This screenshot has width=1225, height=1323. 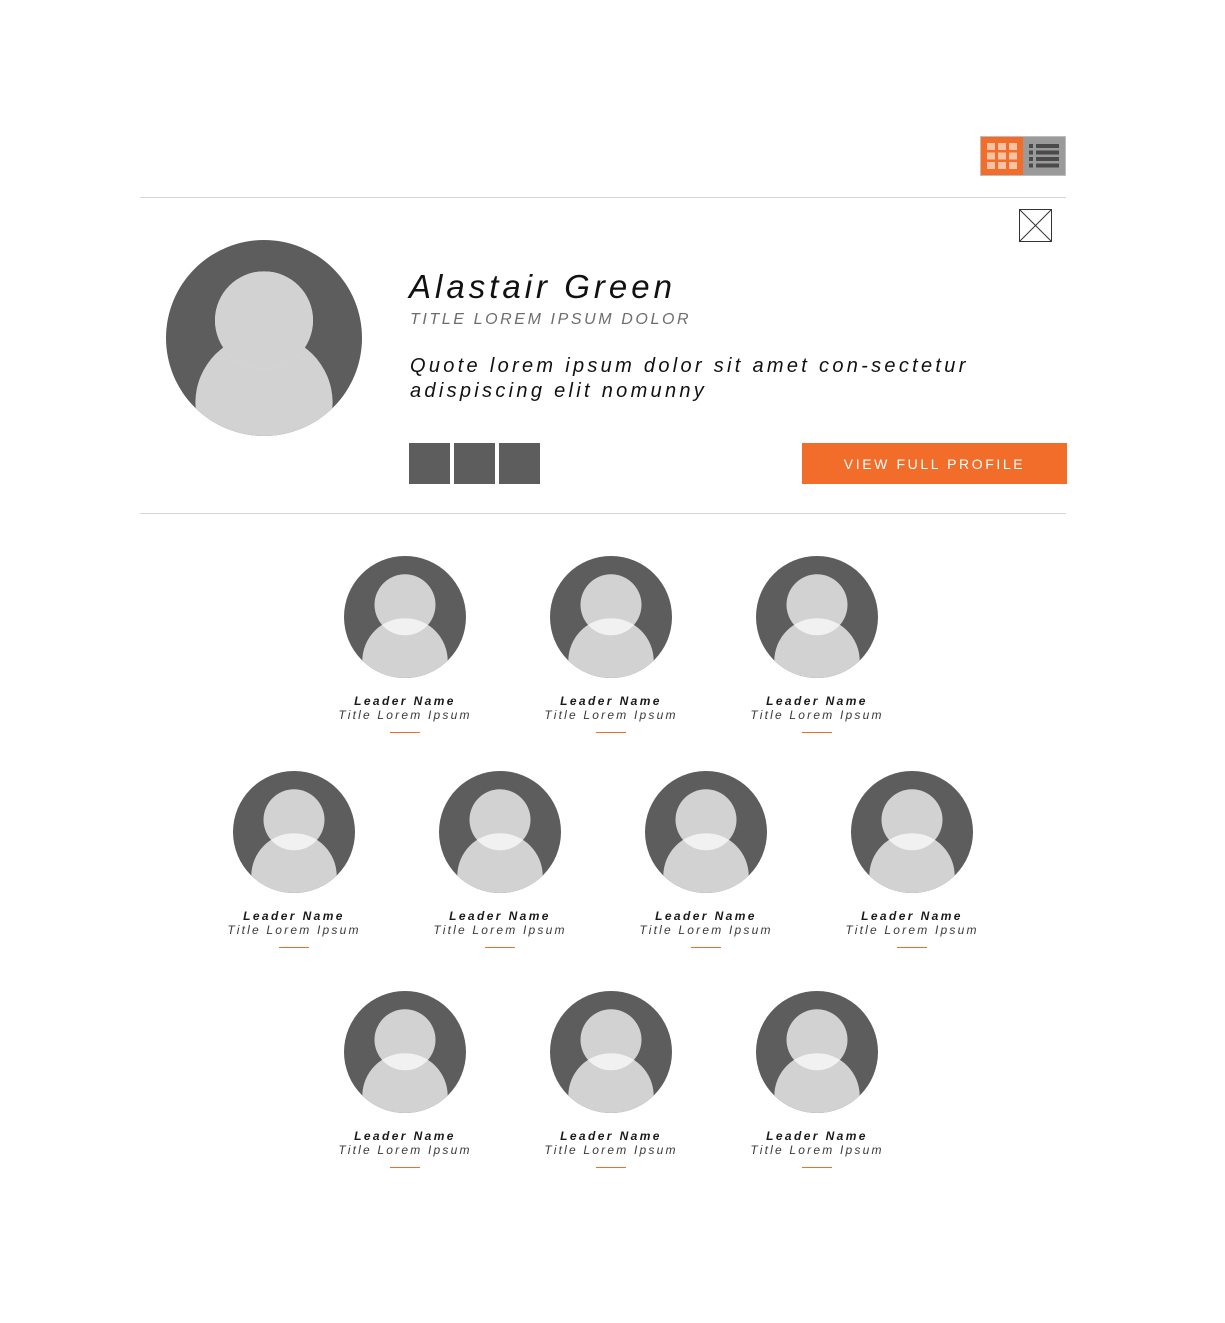 What do you see at coordinates (1035, 225) in the screenshot?
I see `close-icon` at bounding box center [1035, 225].